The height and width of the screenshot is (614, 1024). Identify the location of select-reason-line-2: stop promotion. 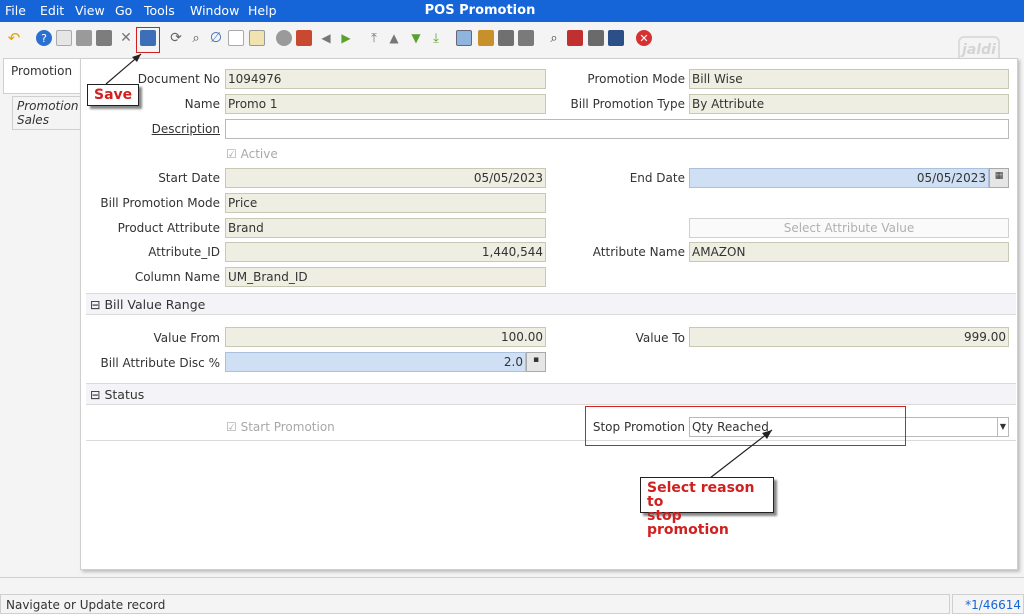
(688, 523).